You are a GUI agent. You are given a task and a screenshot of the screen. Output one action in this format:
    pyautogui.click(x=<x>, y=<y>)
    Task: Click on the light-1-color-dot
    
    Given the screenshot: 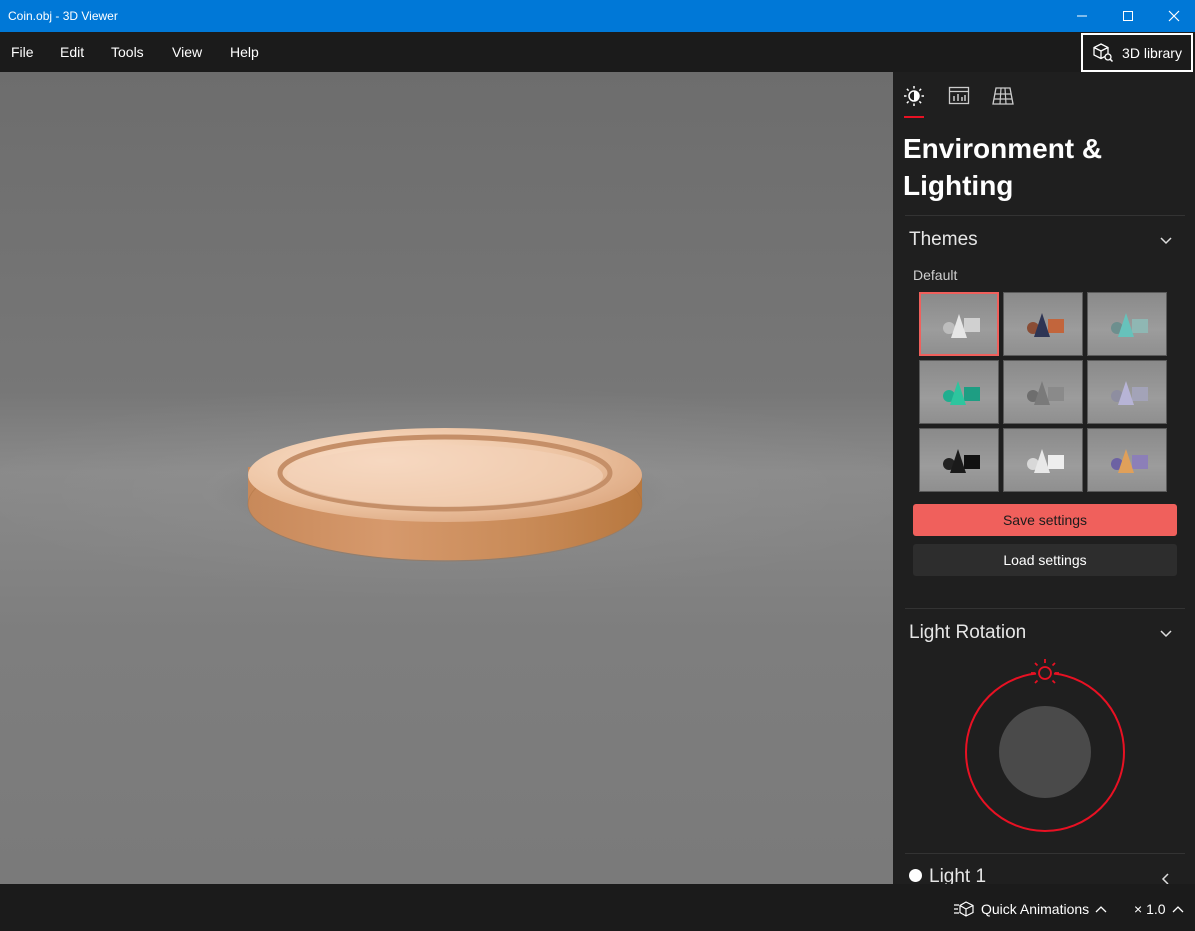 What is the action you would take?
    pyautogui.click(x=915, y=875)
    